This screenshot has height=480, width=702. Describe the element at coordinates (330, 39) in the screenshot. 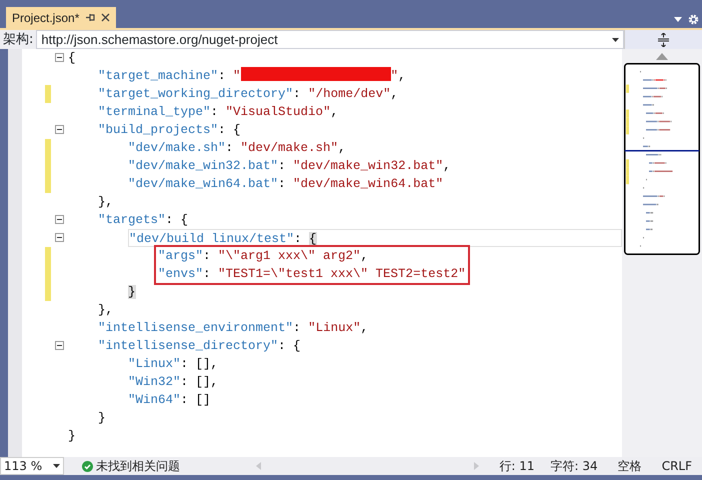

I see `schema-dropdown: http://json.schemastore.org/nuget-project` at that location.